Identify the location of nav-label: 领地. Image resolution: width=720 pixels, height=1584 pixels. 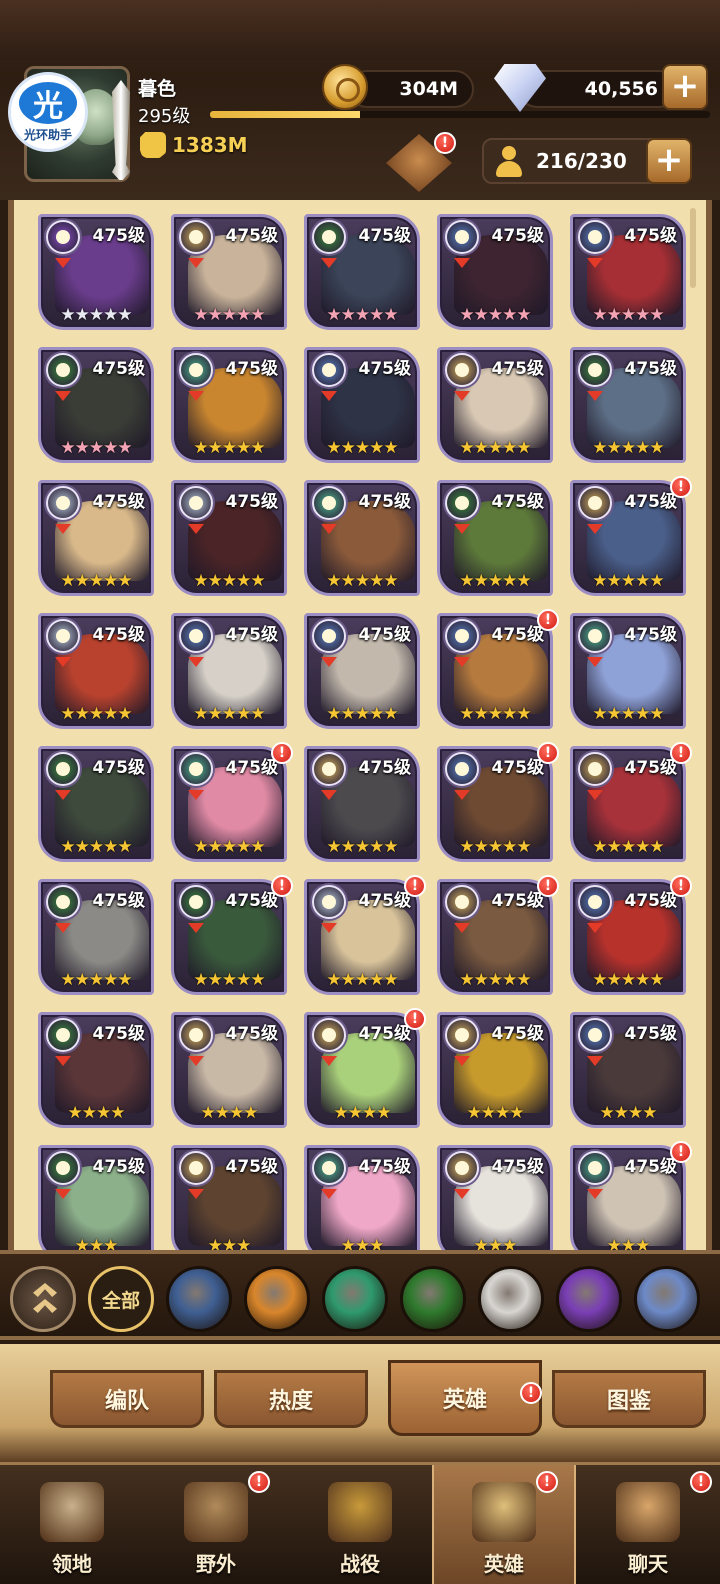
(72, 1564).